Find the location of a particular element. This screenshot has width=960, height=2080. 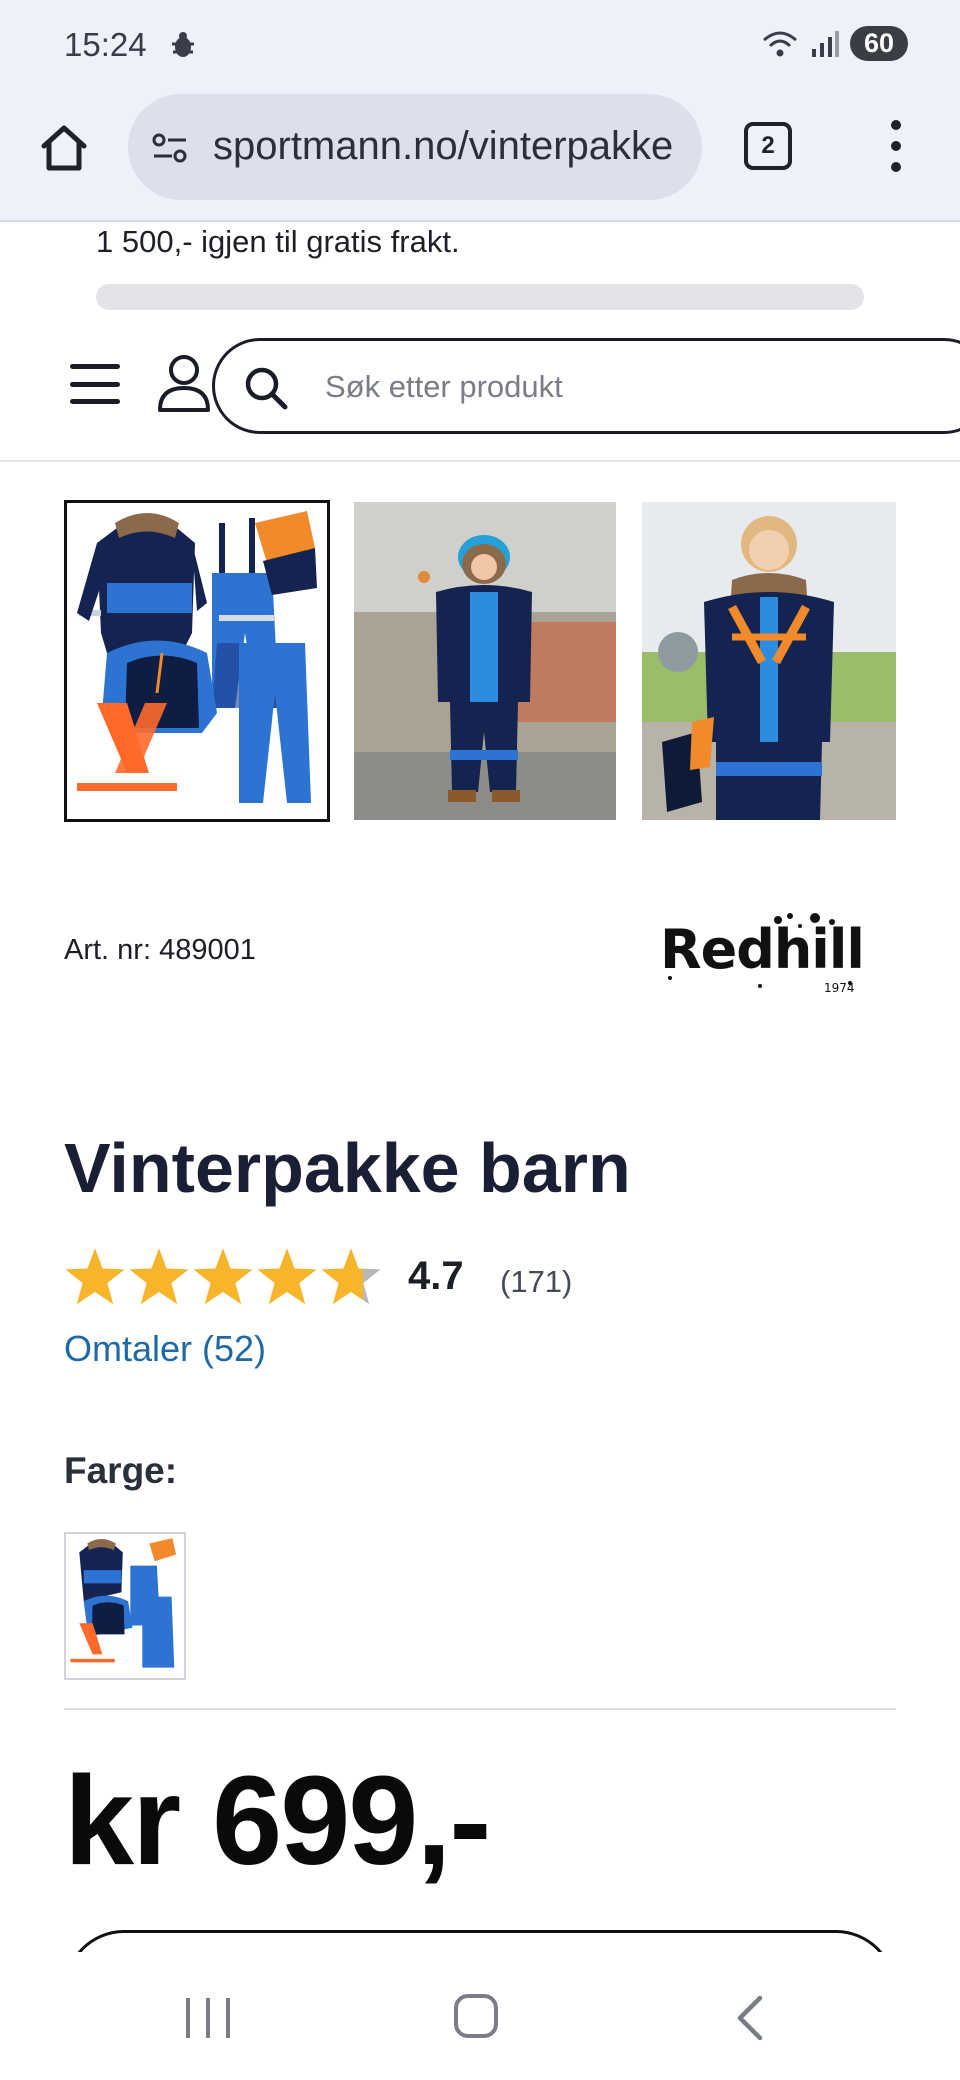

color-swatch-image is located at coordinates (125, 1606).